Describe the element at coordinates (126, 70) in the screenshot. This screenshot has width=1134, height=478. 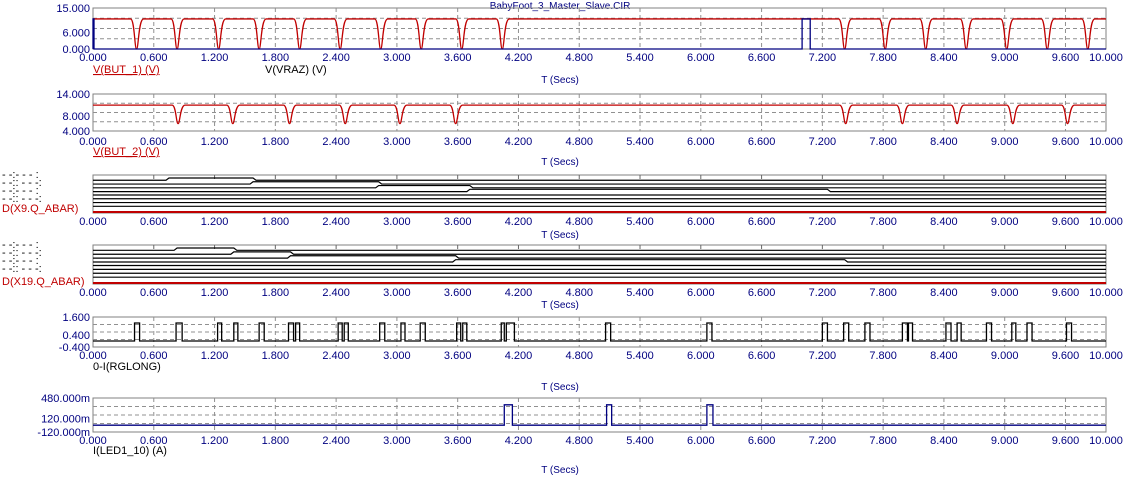
I see `legend-label: V(BUT_1) (V)` at that location.